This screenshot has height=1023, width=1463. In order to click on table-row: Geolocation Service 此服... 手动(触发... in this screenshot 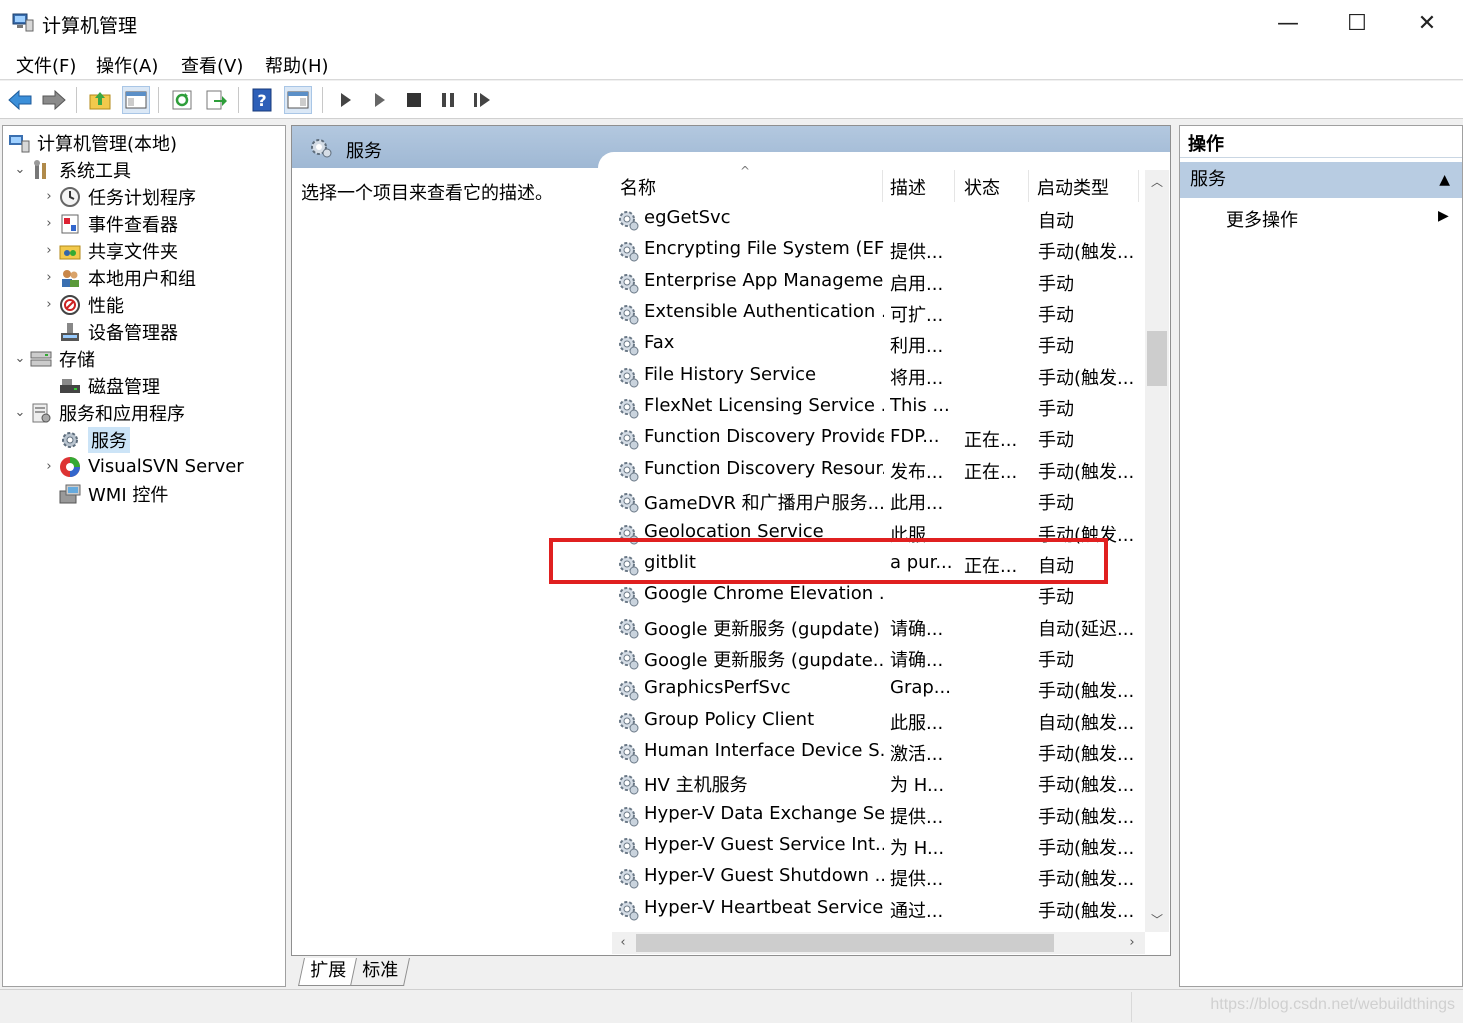, I will do `click(879, 533)`.